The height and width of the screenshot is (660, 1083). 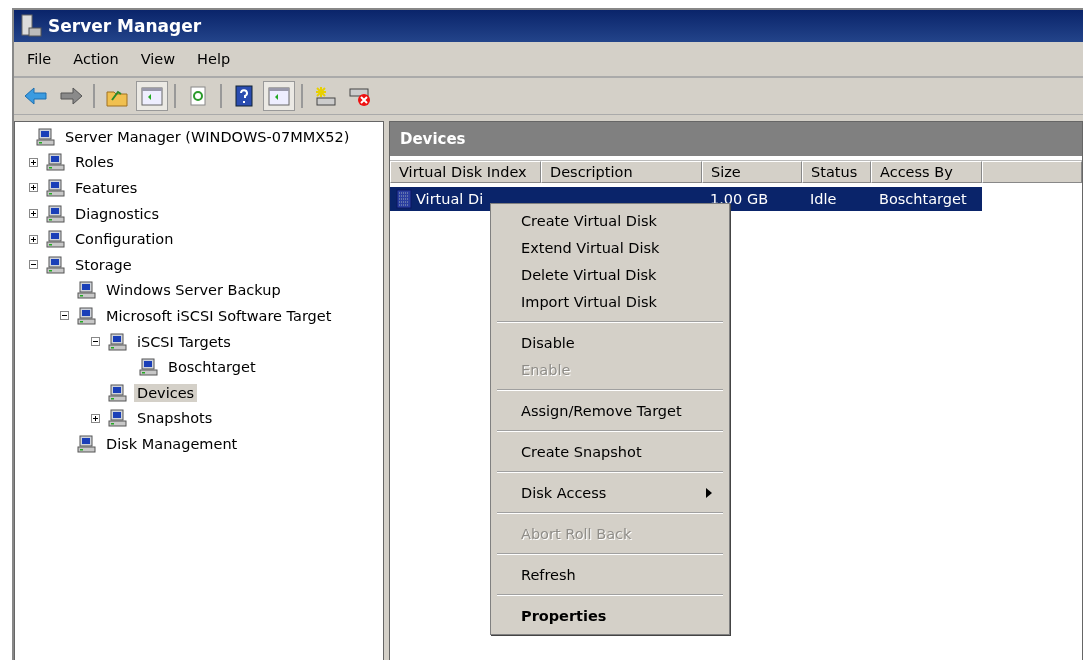 What do you see at coordinates (166, 392) in the screenshot?
I see `tree-item: Devices` at bounding box center [166, 392].